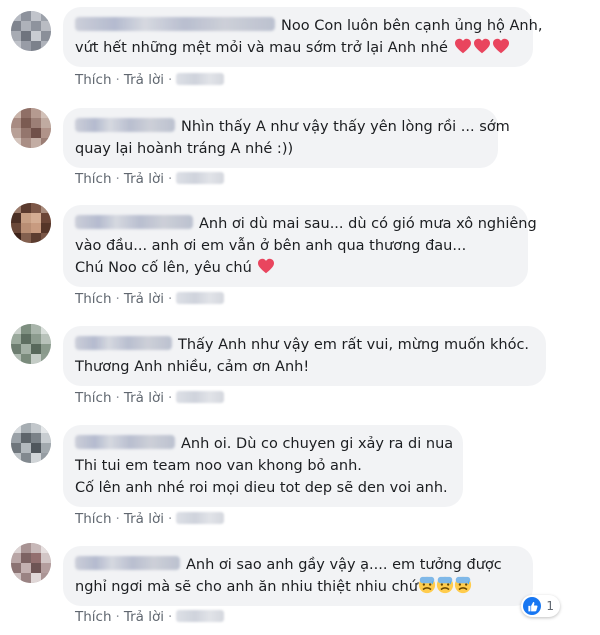 The width and height of the screenshot is (600, 635). I want to click on reaction-count: 1, so click(540, 606).